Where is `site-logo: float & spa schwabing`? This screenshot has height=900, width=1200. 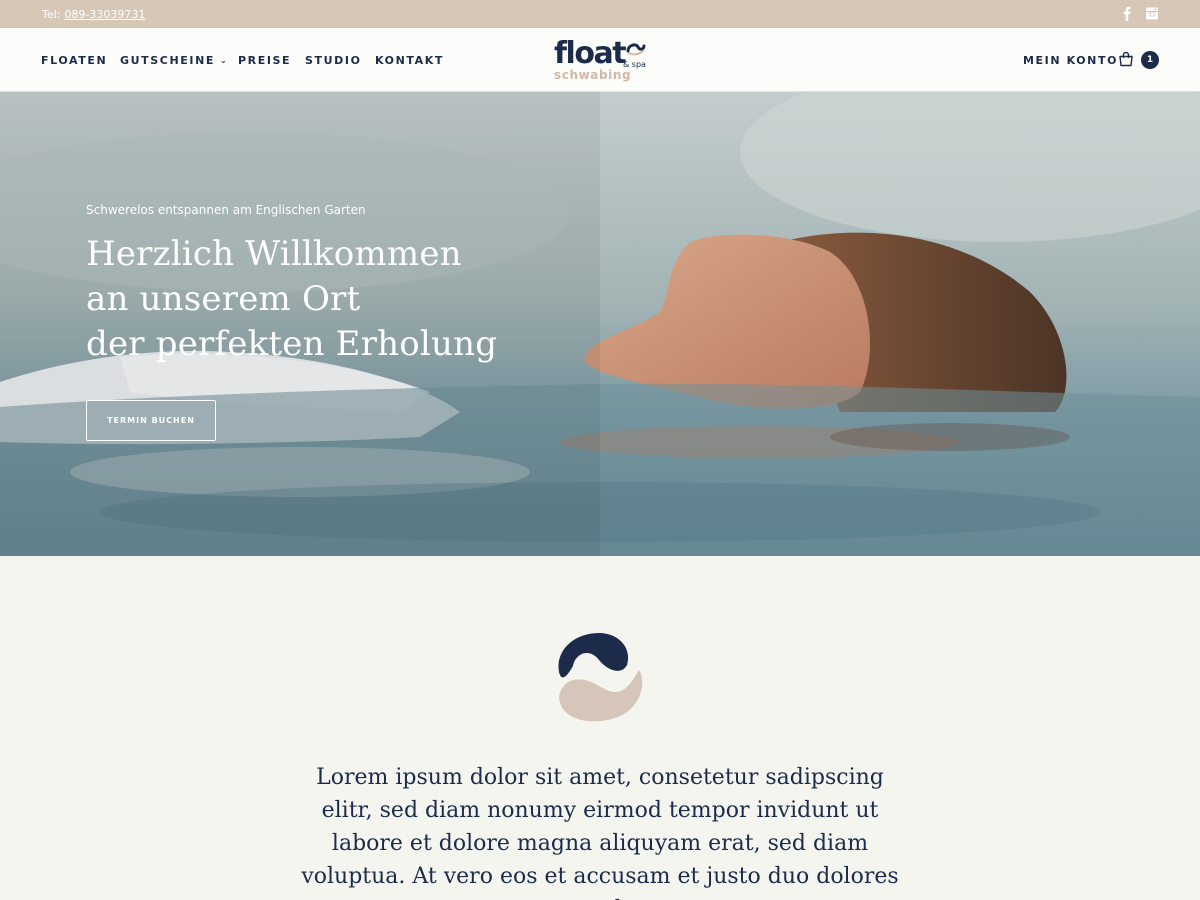 site-logo: float & spa schwabing is located at coordinates (602, 61).